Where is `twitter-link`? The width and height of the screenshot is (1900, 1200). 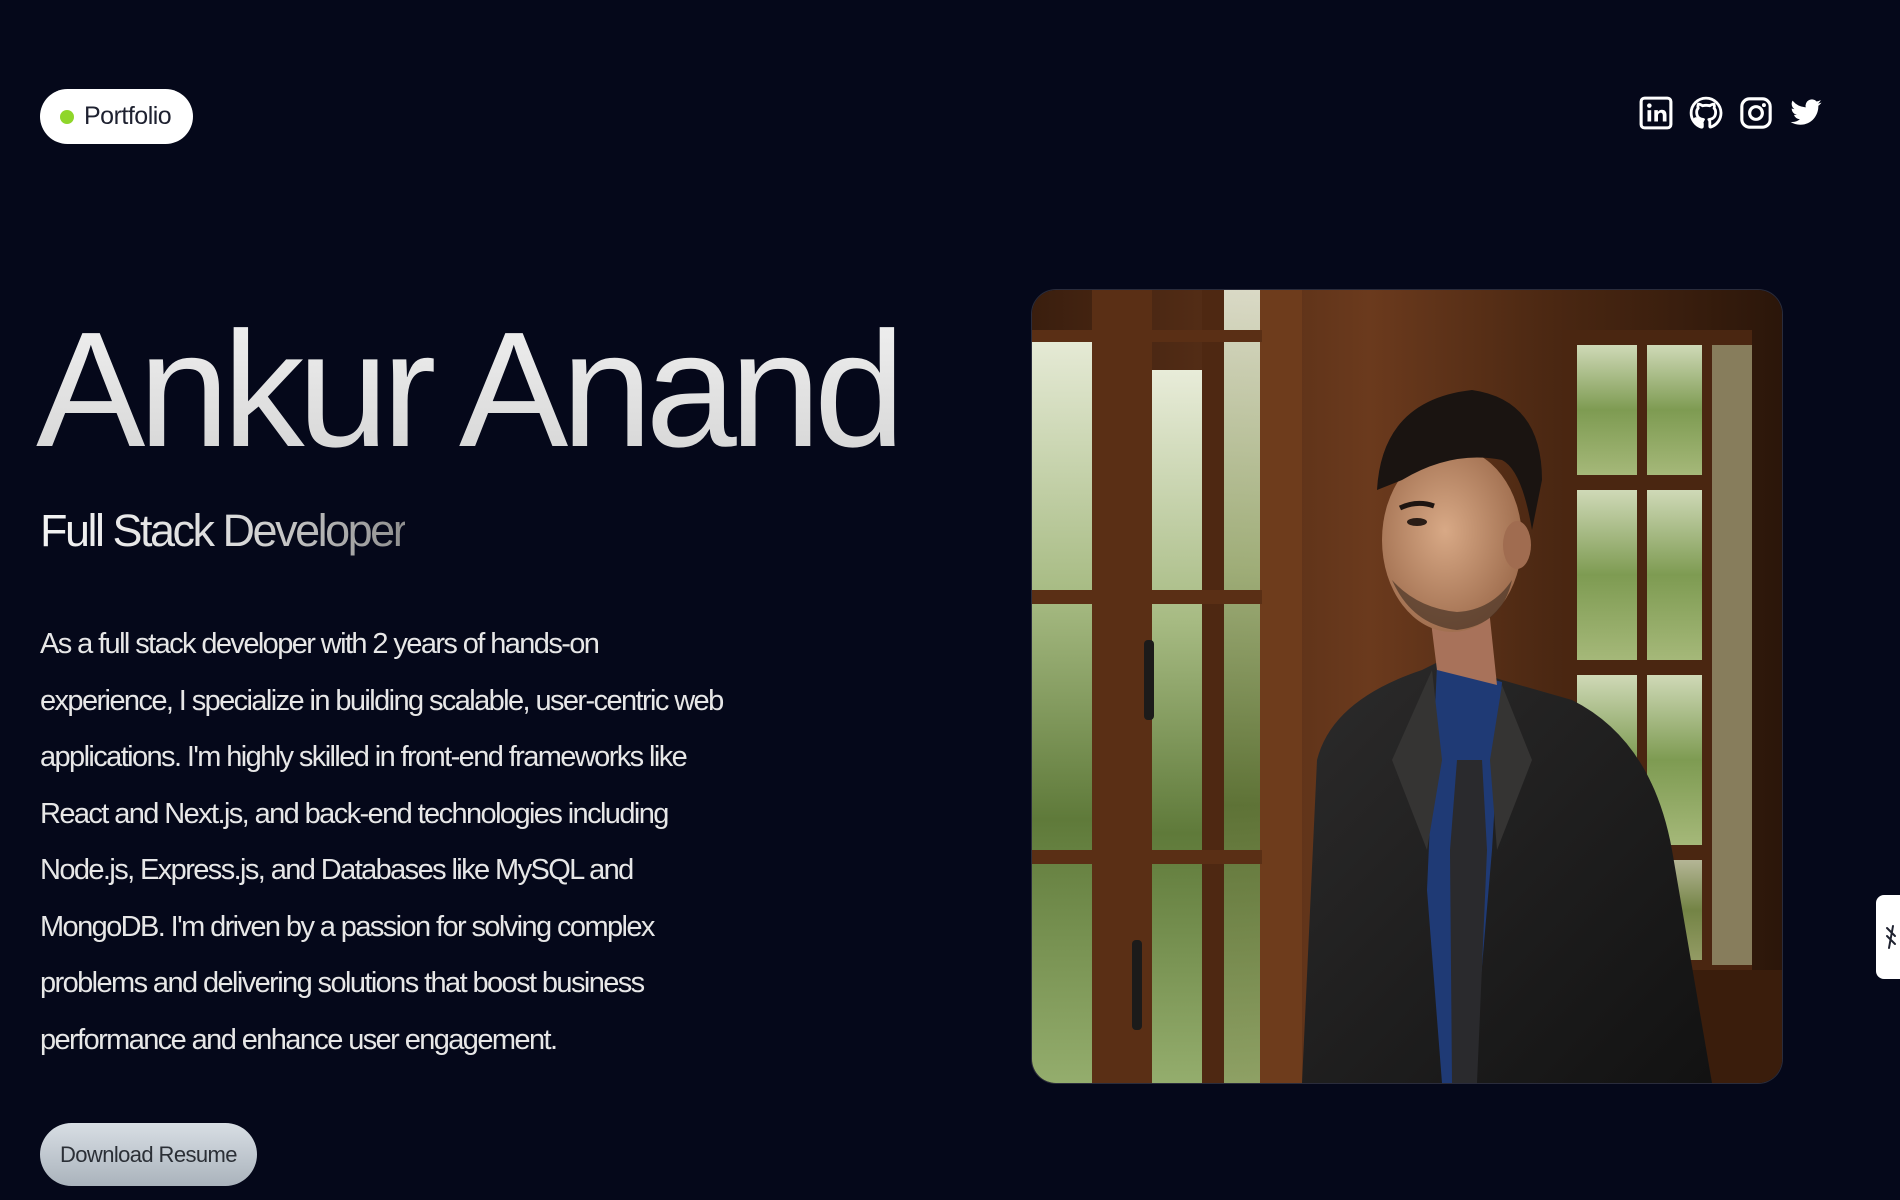
twitter-link is located at coordinates (1806, 113).